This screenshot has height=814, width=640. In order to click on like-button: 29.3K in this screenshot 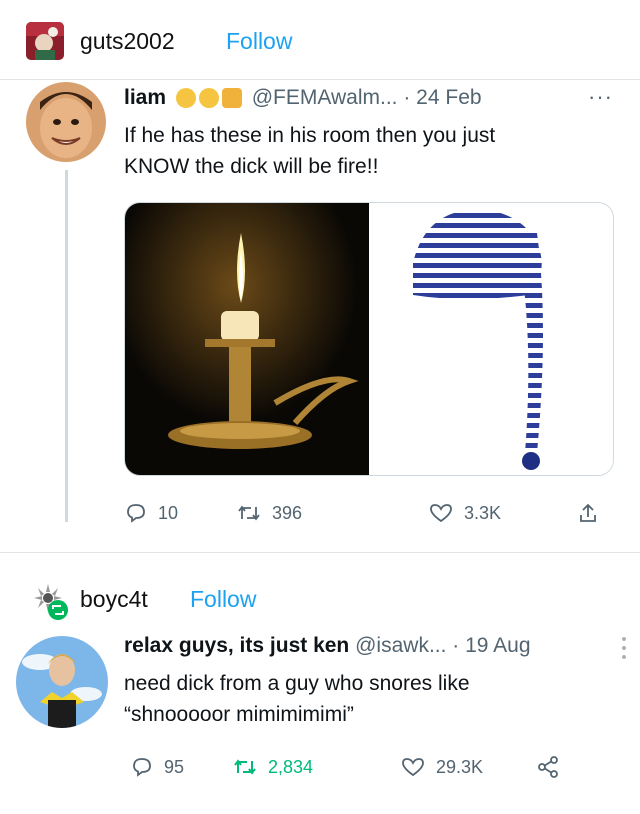, I will do `click(441, 767)`.